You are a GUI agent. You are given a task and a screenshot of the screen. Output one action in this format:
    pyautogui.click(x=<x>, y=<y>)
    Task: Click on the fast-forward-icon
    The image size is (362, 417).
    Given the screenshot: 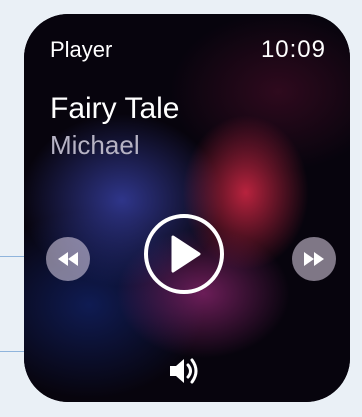 What is the action you would take?
    pyautogui.click(x=314, y=259)
    